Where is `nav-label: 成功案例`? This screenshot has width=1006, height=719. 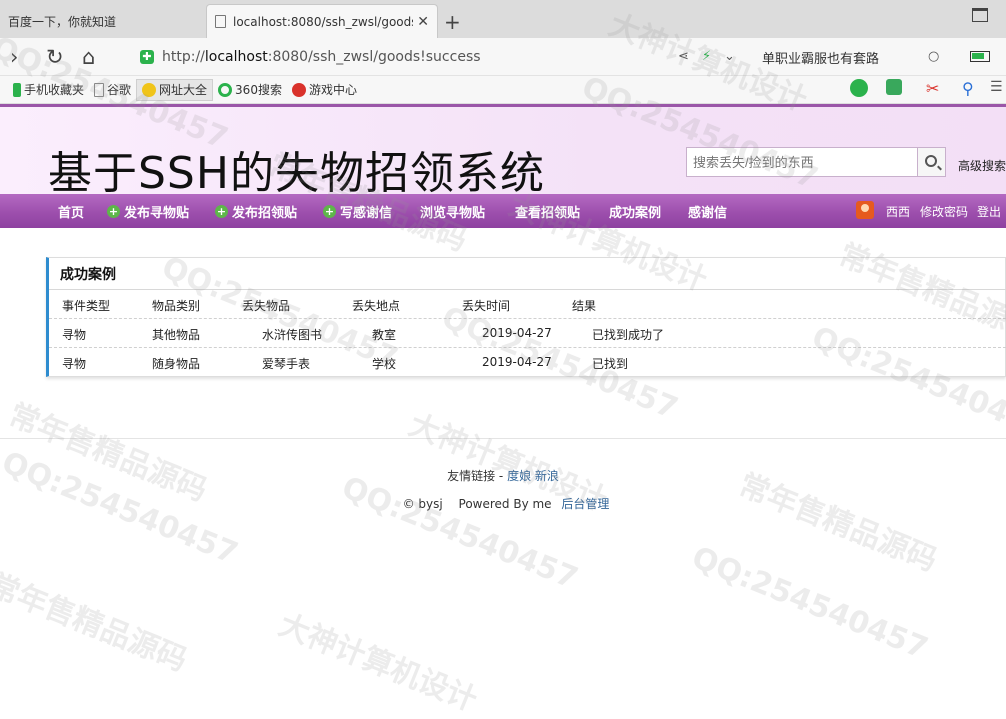
nav-label: 成功案例 is located at coordinates (635, 213).